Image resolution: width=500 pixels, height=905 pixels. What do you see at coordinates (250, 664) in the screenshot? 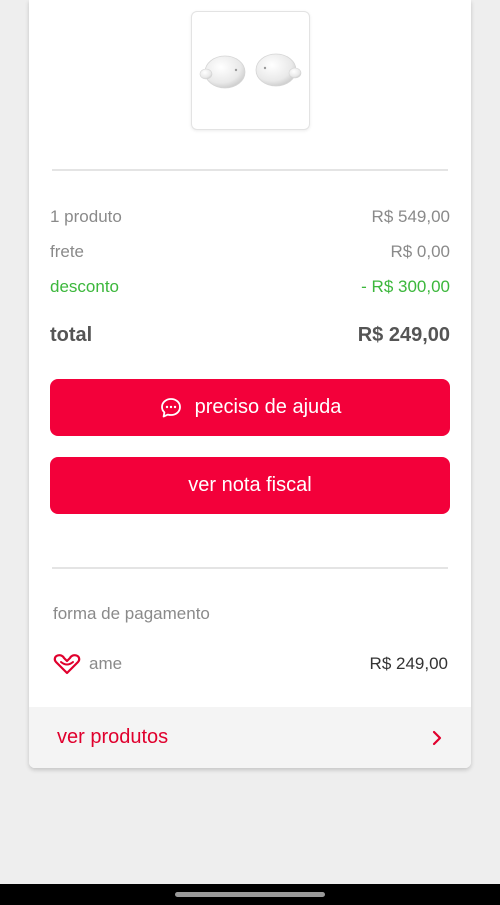
I see `payment-method-row: ame R$ 249,00` at bounding box center [250, 664].